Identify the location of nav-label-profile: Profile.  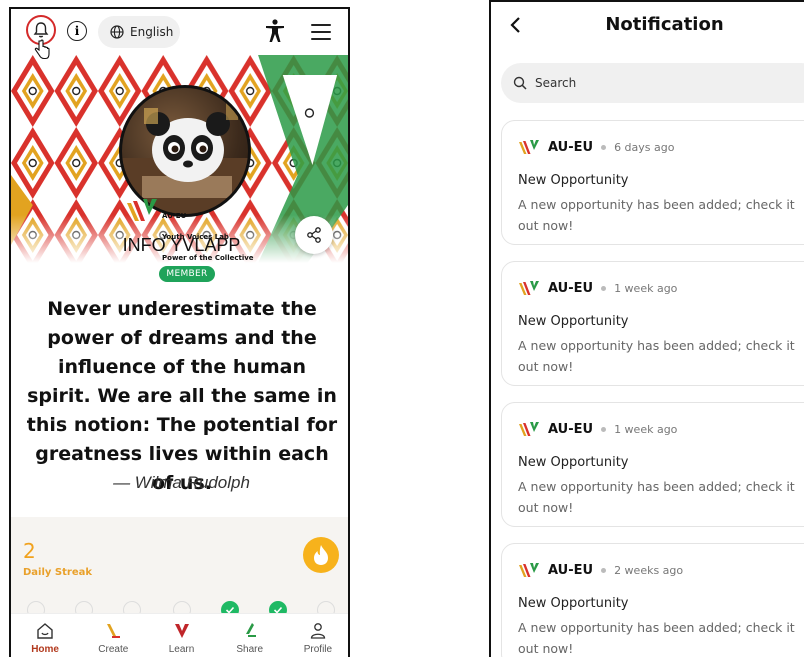
(318, 649).